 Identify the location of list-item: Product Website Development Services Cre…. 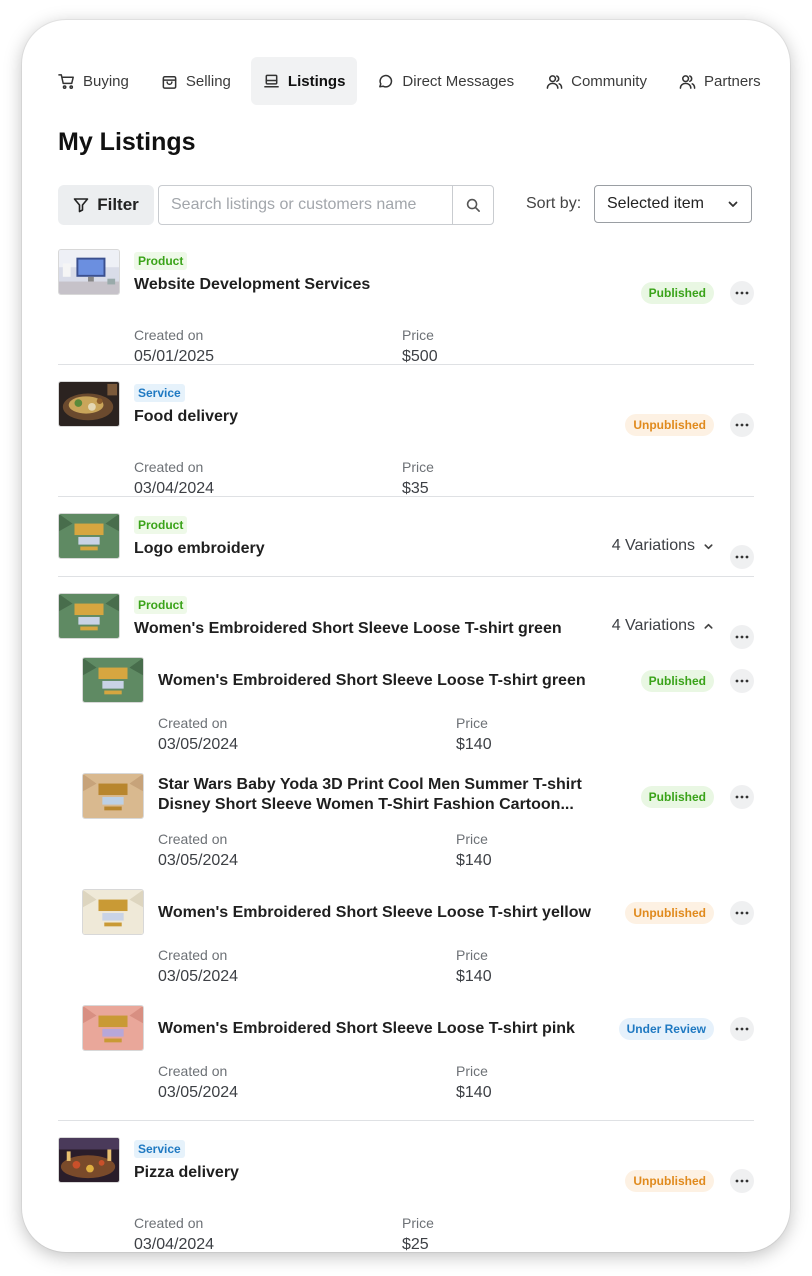
(406, 307).